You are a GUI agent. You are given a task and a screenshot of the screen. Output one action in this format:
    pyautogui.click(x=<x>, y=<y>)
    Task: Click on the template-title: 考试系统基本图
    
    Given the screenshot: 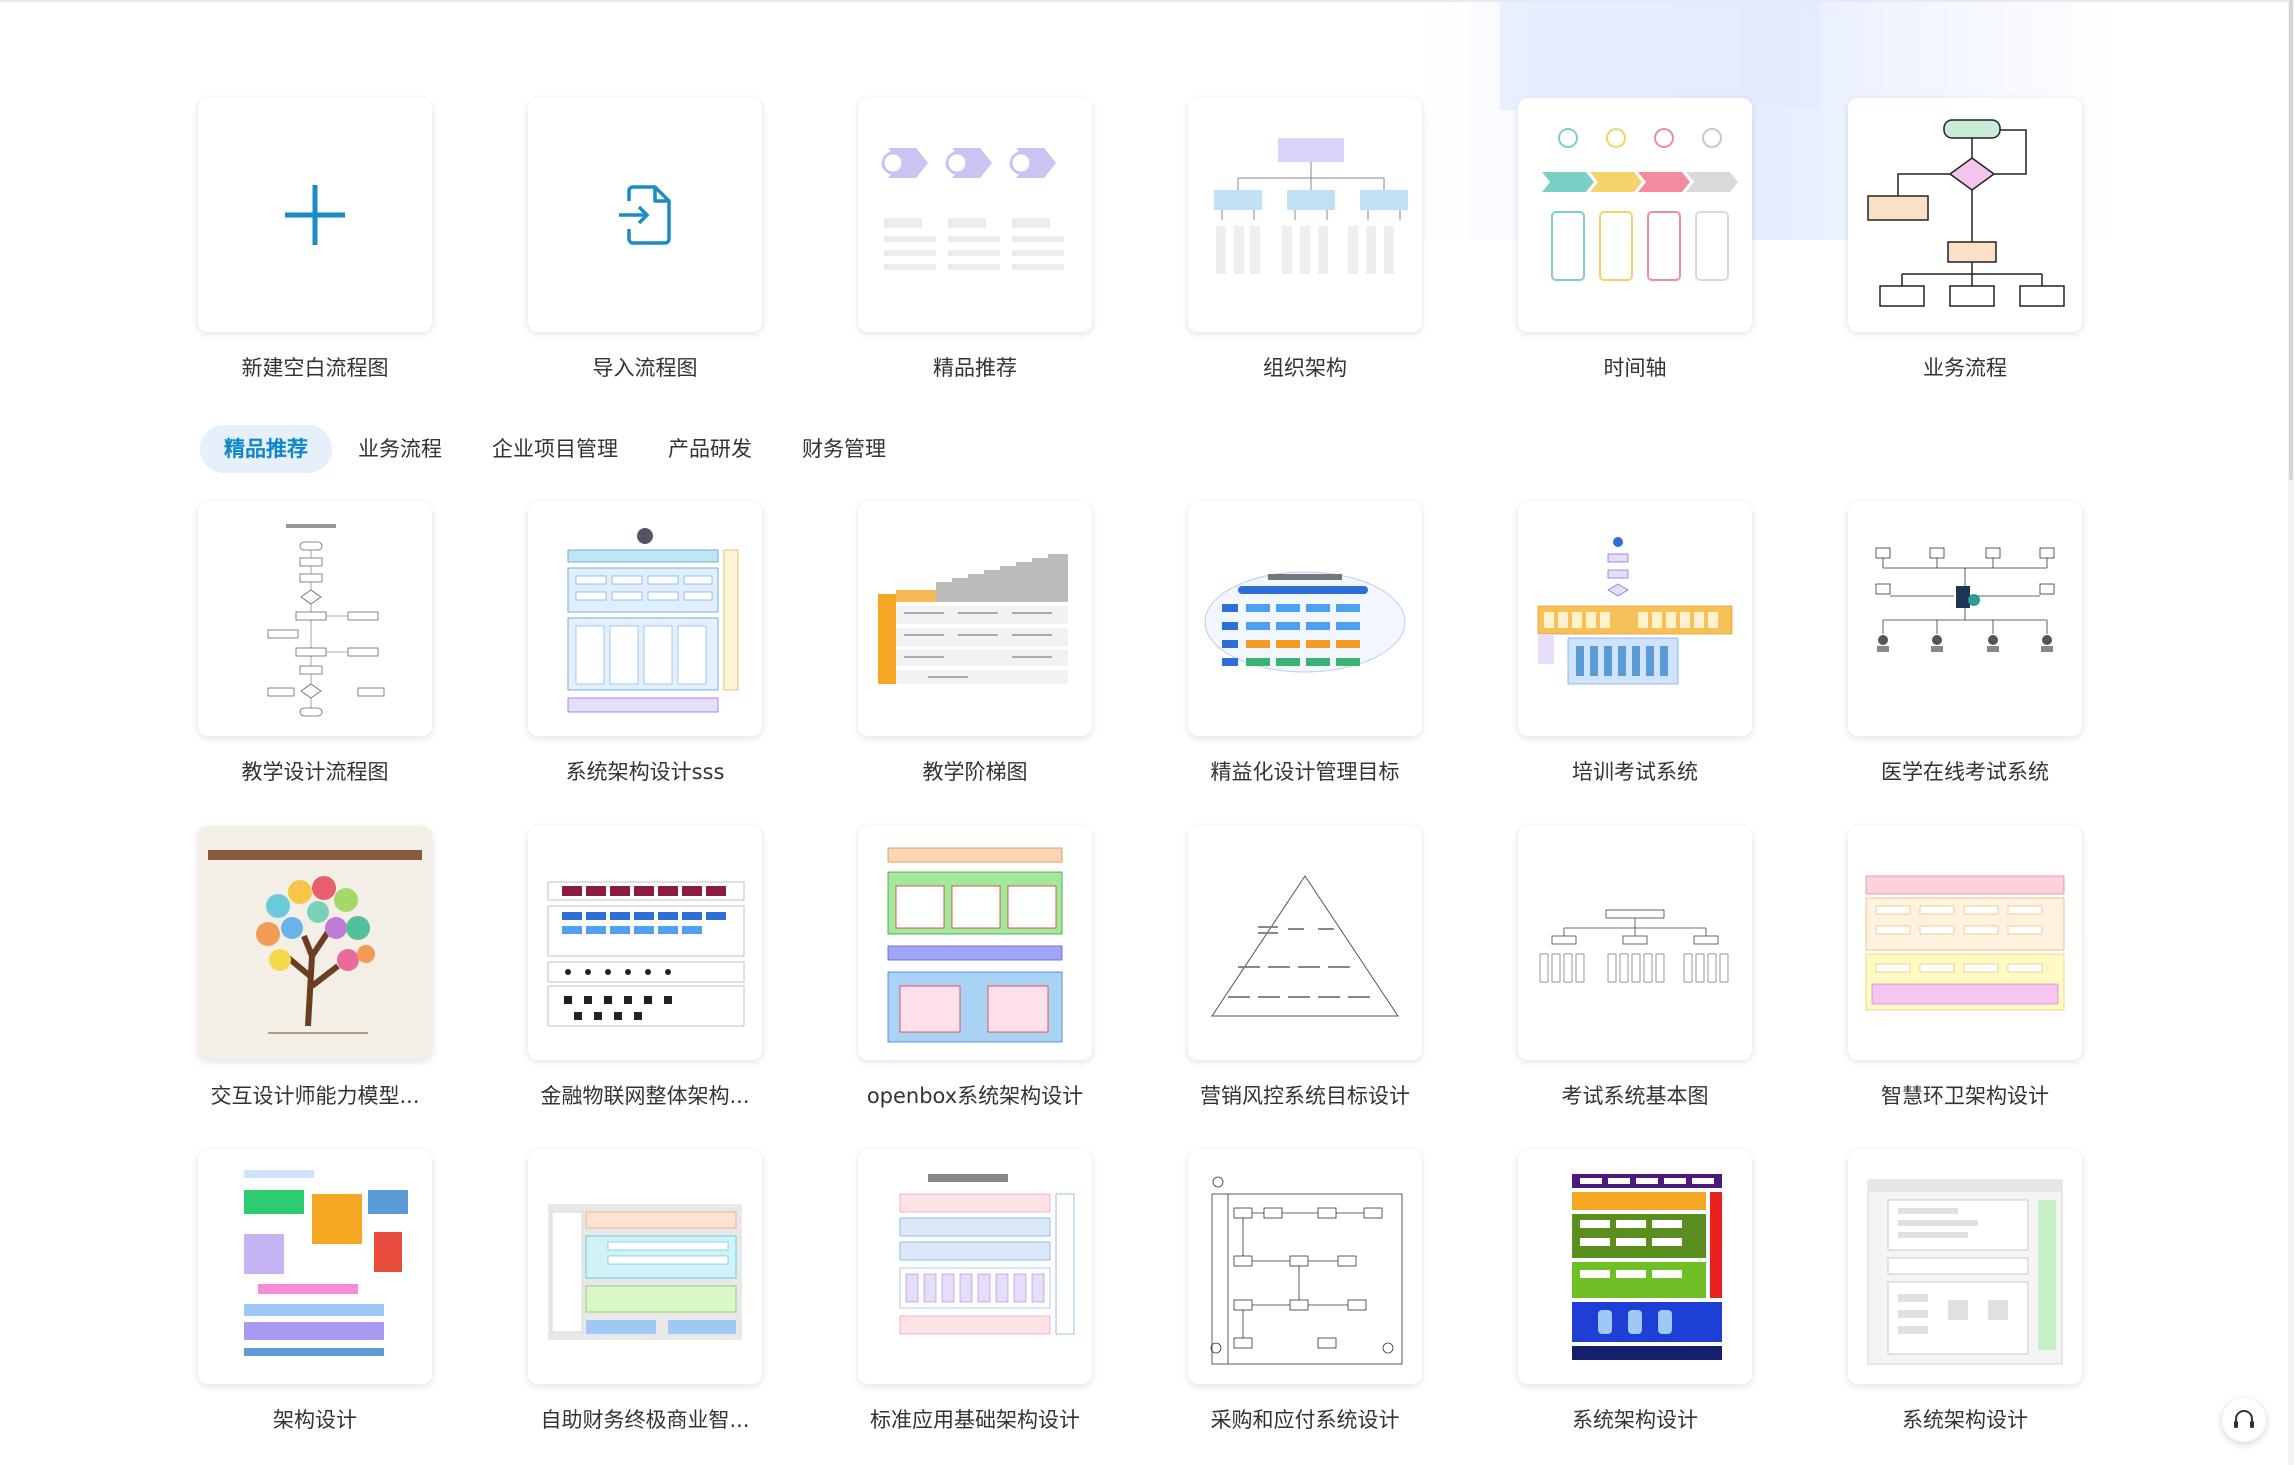 What is the action you would take?
    pyautogui.click(x=1635, y=1096)
    